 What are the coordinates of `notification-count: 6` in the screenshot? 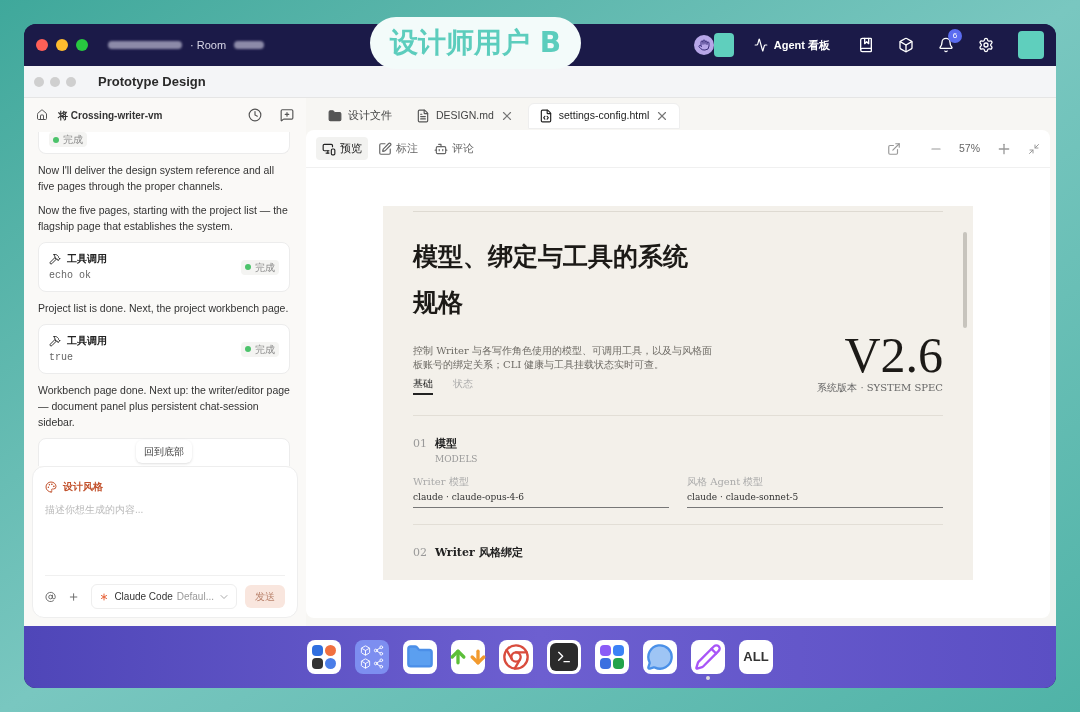 It's located at (955, 36).